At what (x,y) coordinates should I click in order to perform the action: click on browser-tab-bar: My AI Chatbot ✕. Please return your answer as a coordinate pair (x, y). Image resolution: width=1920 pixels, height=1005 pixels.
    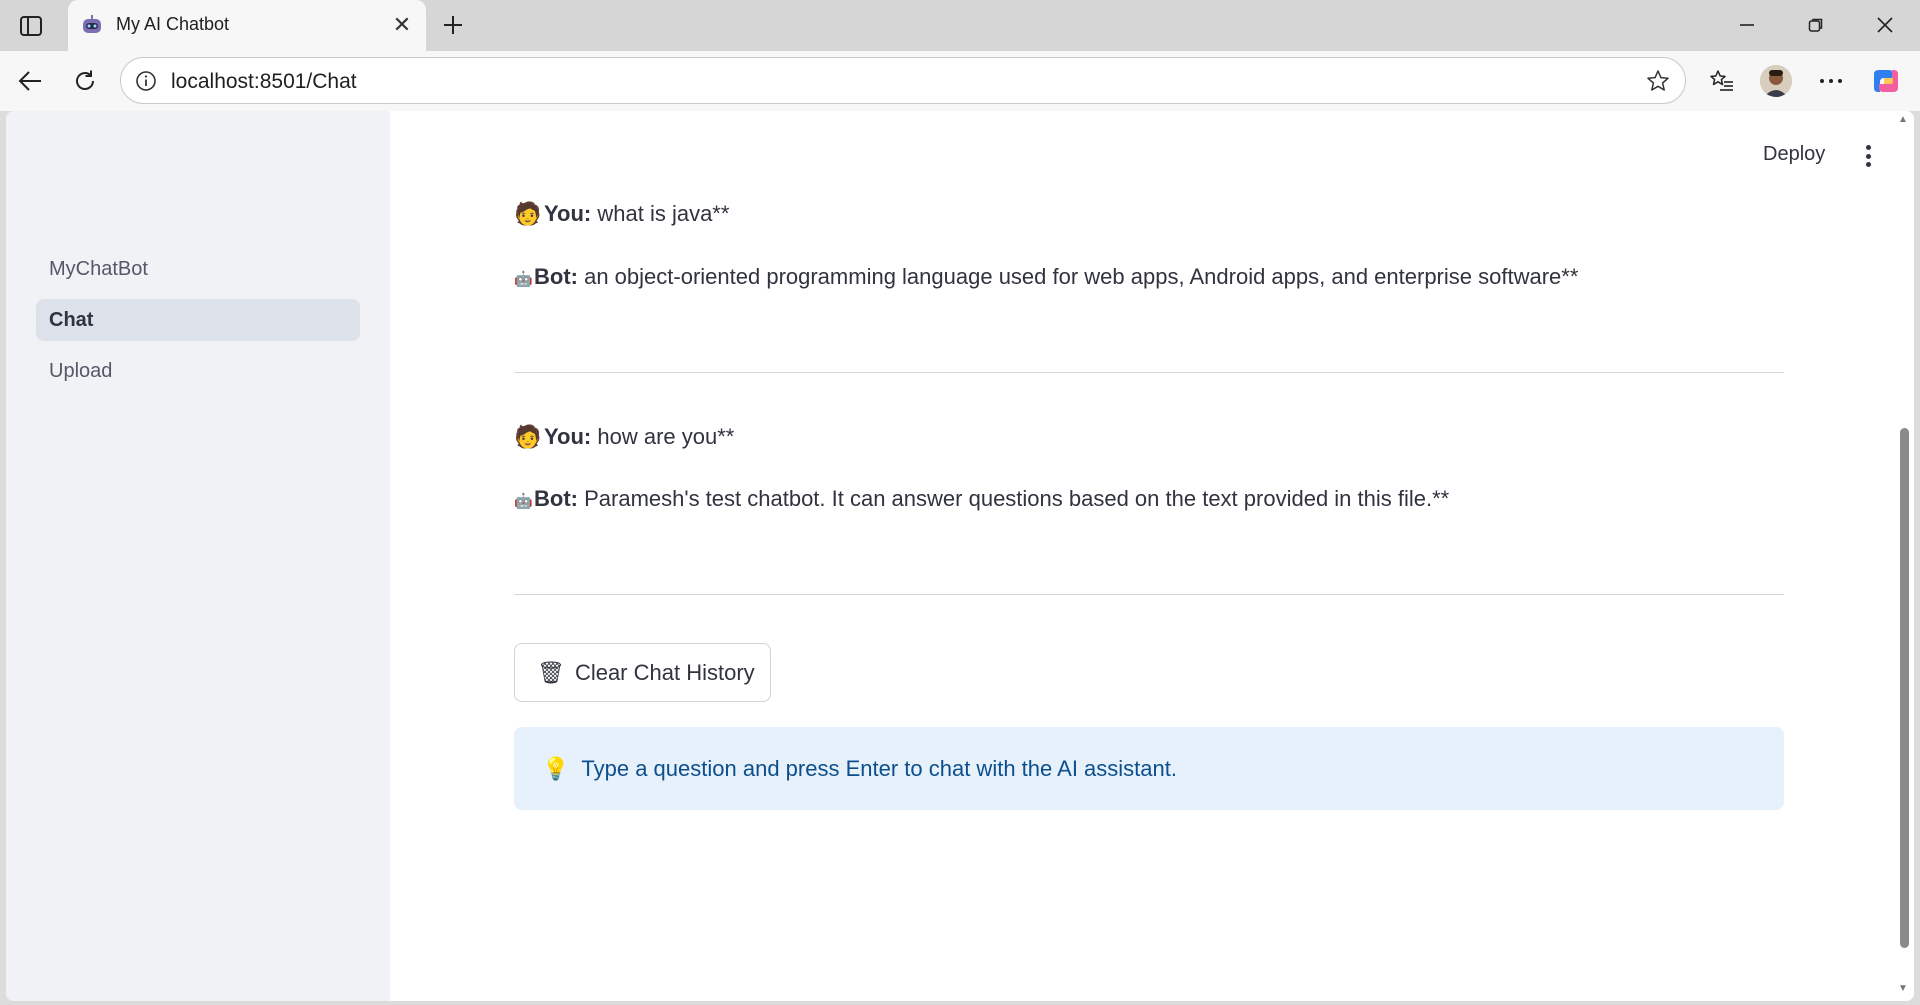
    Looking at the image, I should click on (960, 25).